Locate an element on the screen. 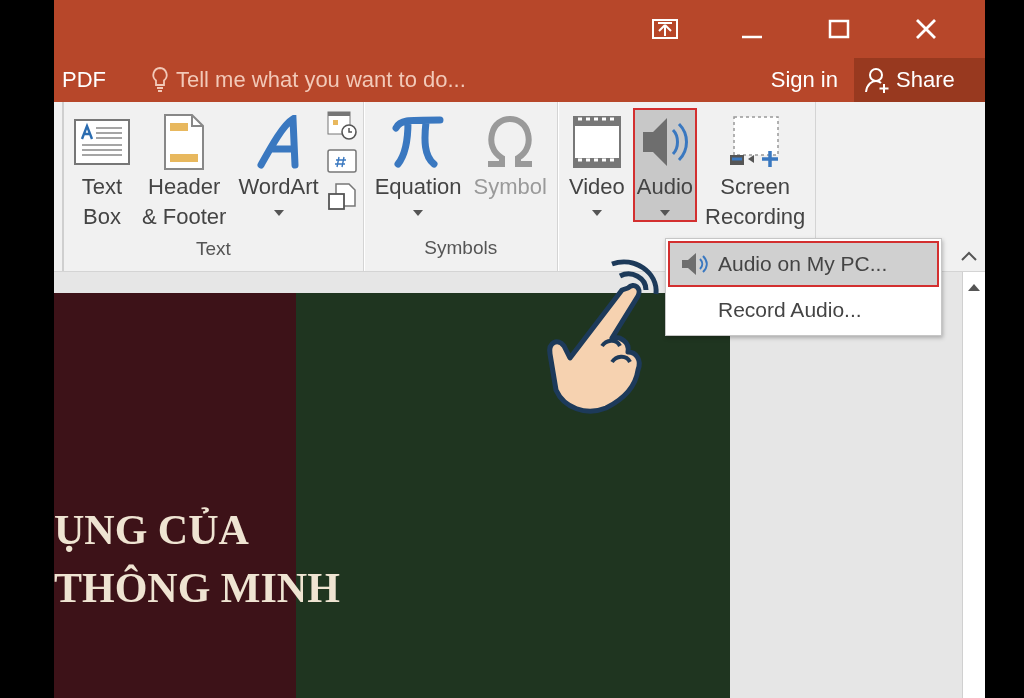  ribbon-button: Text Box is located at coordinates (102, 173).